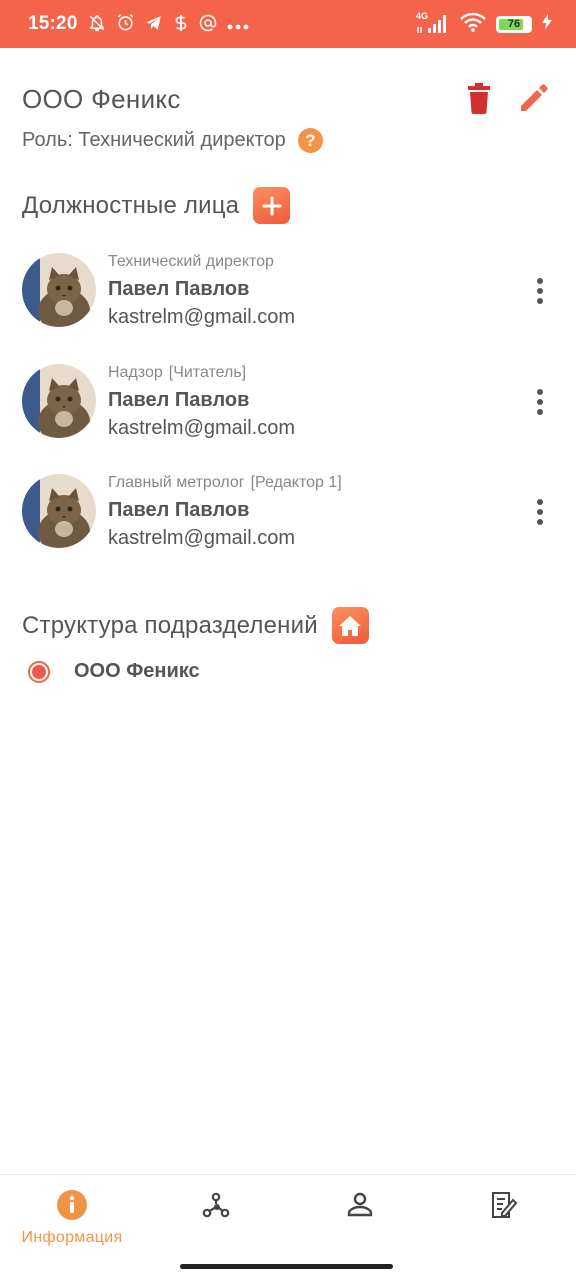 This screenshot has width=576, height=1280. I want to click on position-label: Главный метролог, so click(176, 482).